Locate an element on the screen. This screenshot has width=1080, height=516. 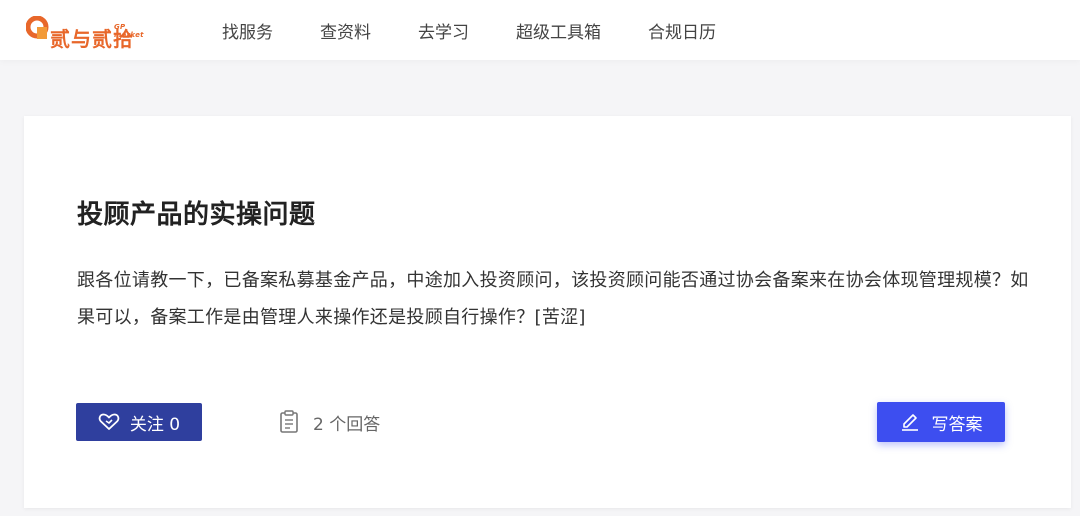
answer-count: 2 个回答 is located at coordinates (329, 422).